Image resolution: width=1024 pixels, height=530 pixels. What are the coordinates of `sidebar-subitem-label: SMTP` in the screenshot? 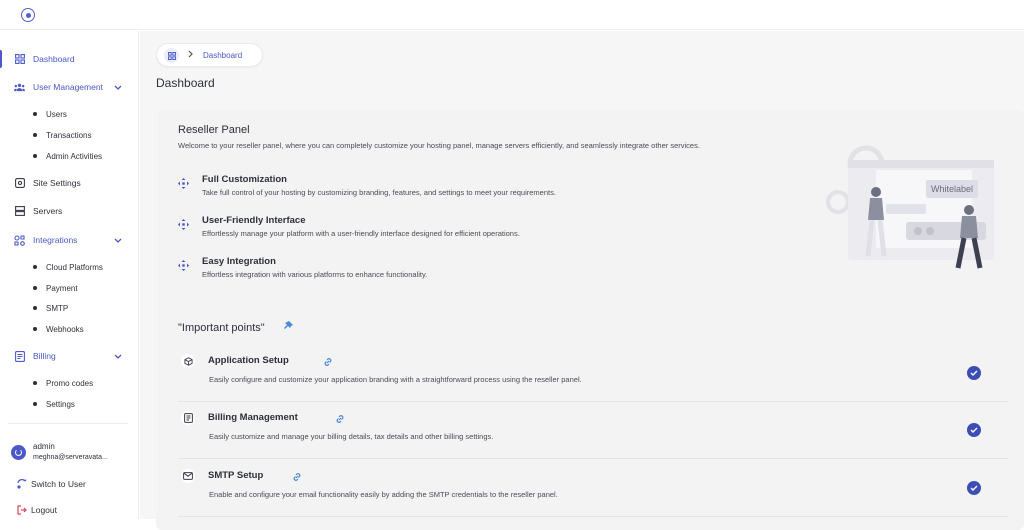 It's located at (57, 308).